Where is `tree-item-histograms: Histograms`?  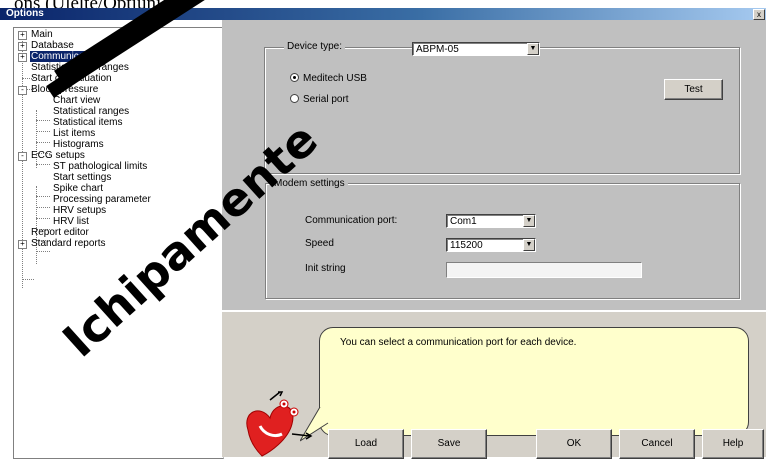 tree-item-histograms: Histograms is located at coordinates (78, 144).